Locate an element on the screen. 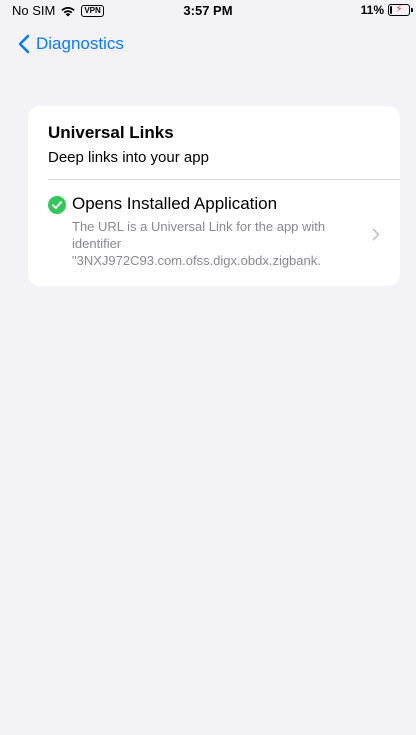  chevron-left-icon is located at coordinates (24, 44).